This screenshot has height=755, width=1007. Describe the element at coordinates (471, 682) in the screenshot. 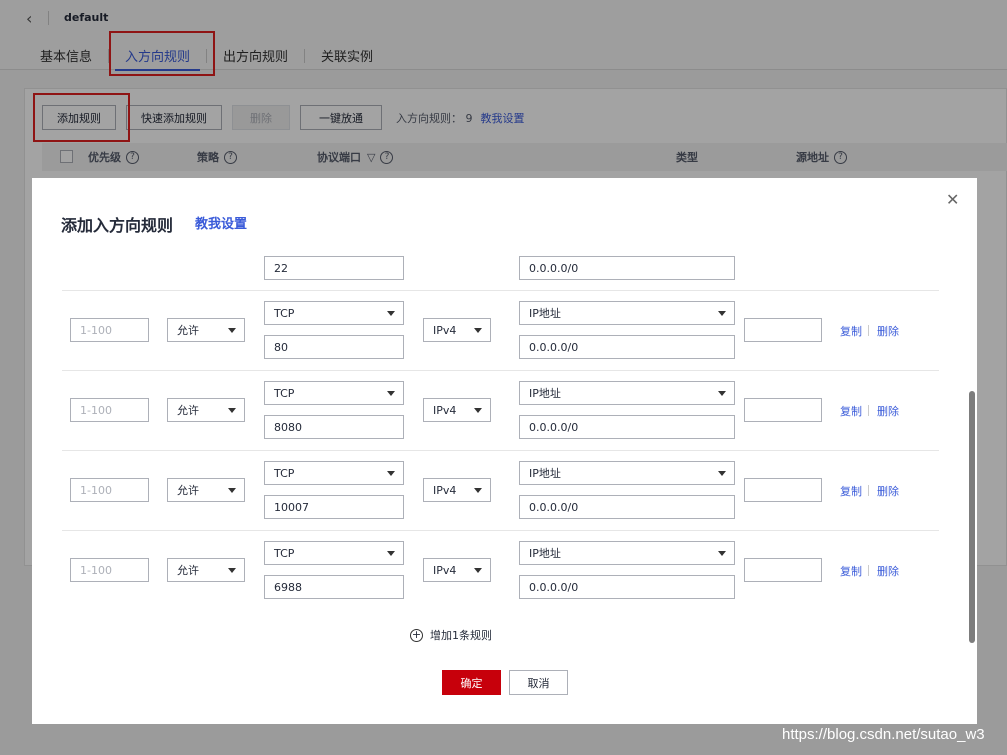

I see `confirm-button: 确定` at that location.